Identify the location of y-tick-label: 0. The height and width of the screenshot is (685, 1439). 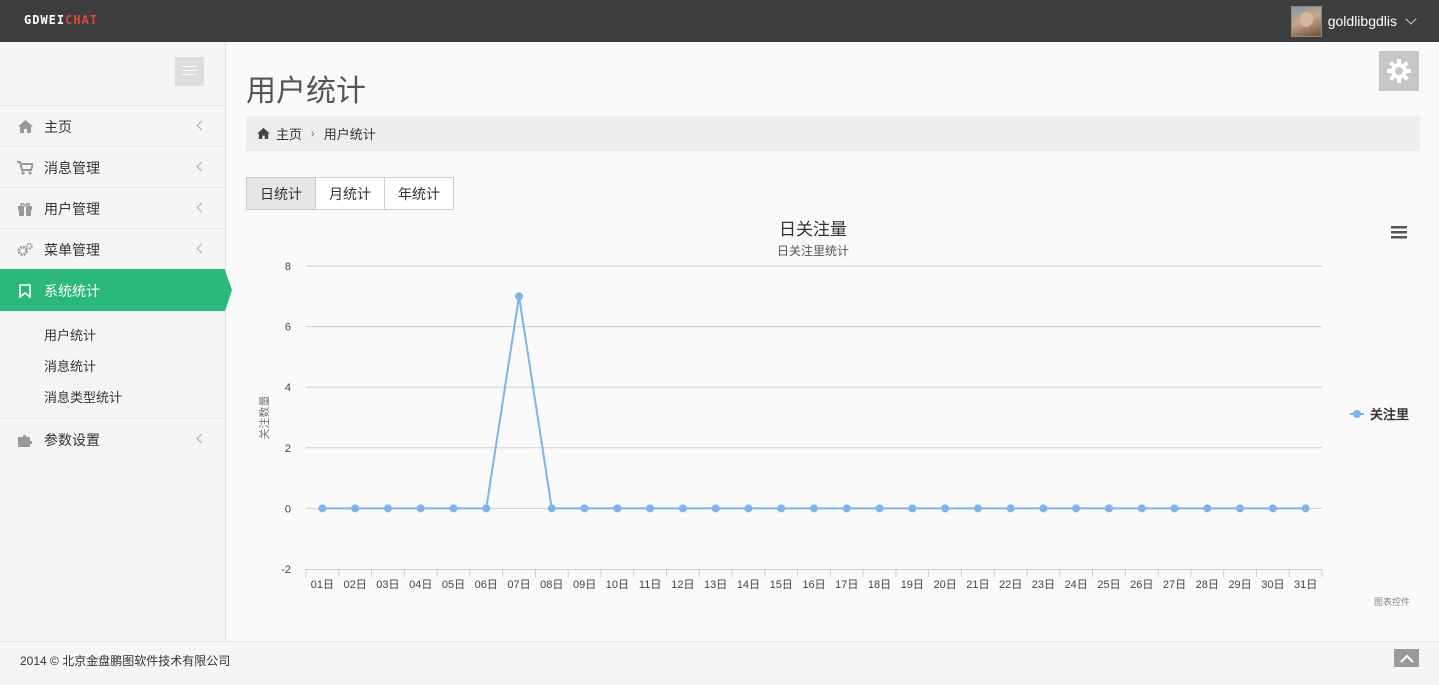
(288, 509).